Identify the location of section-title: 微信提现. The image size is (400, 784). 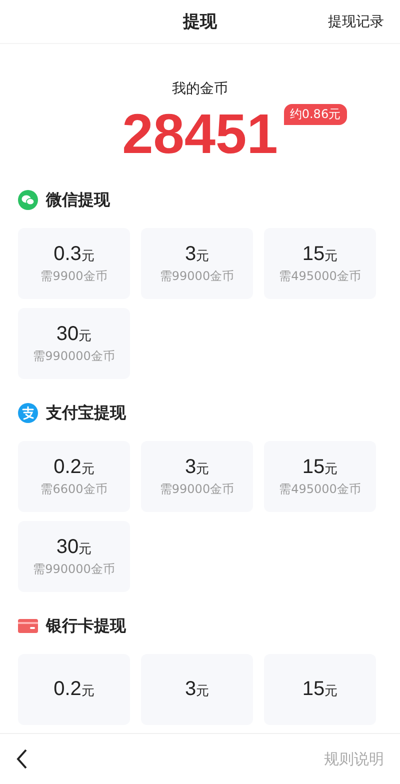
(78, 200).